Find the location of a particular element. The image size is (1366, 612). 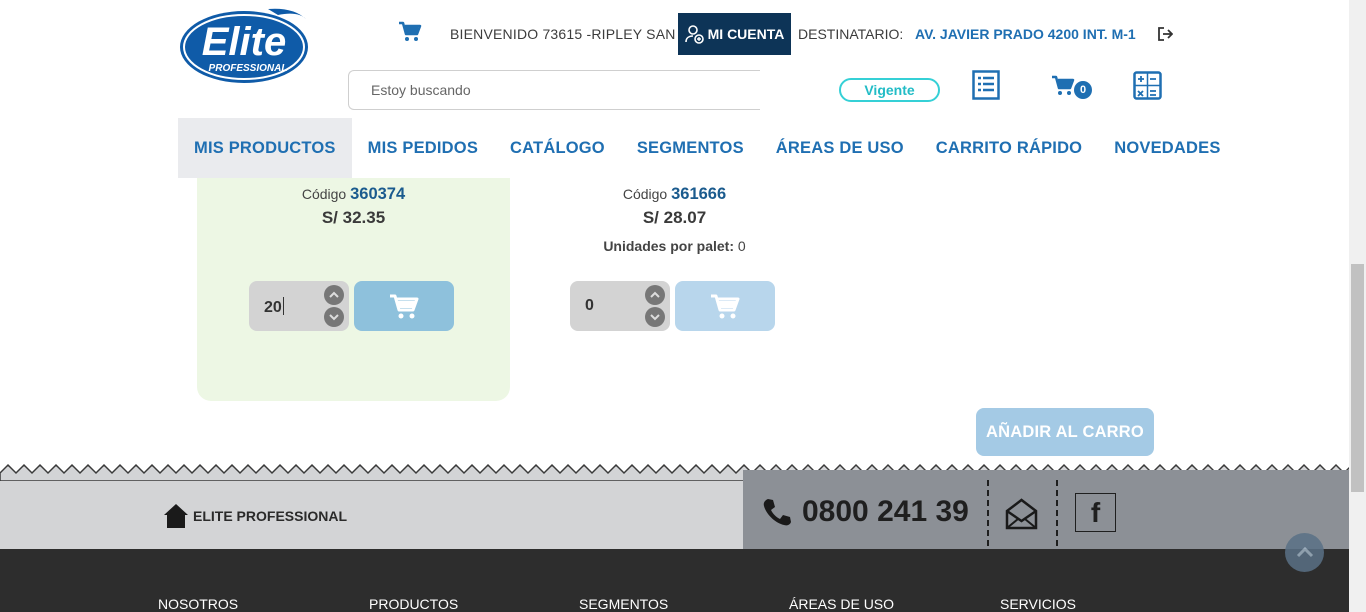

footer-link-areas-de-uso: ÁREAS DE USO is located at coordinates (841, 604).